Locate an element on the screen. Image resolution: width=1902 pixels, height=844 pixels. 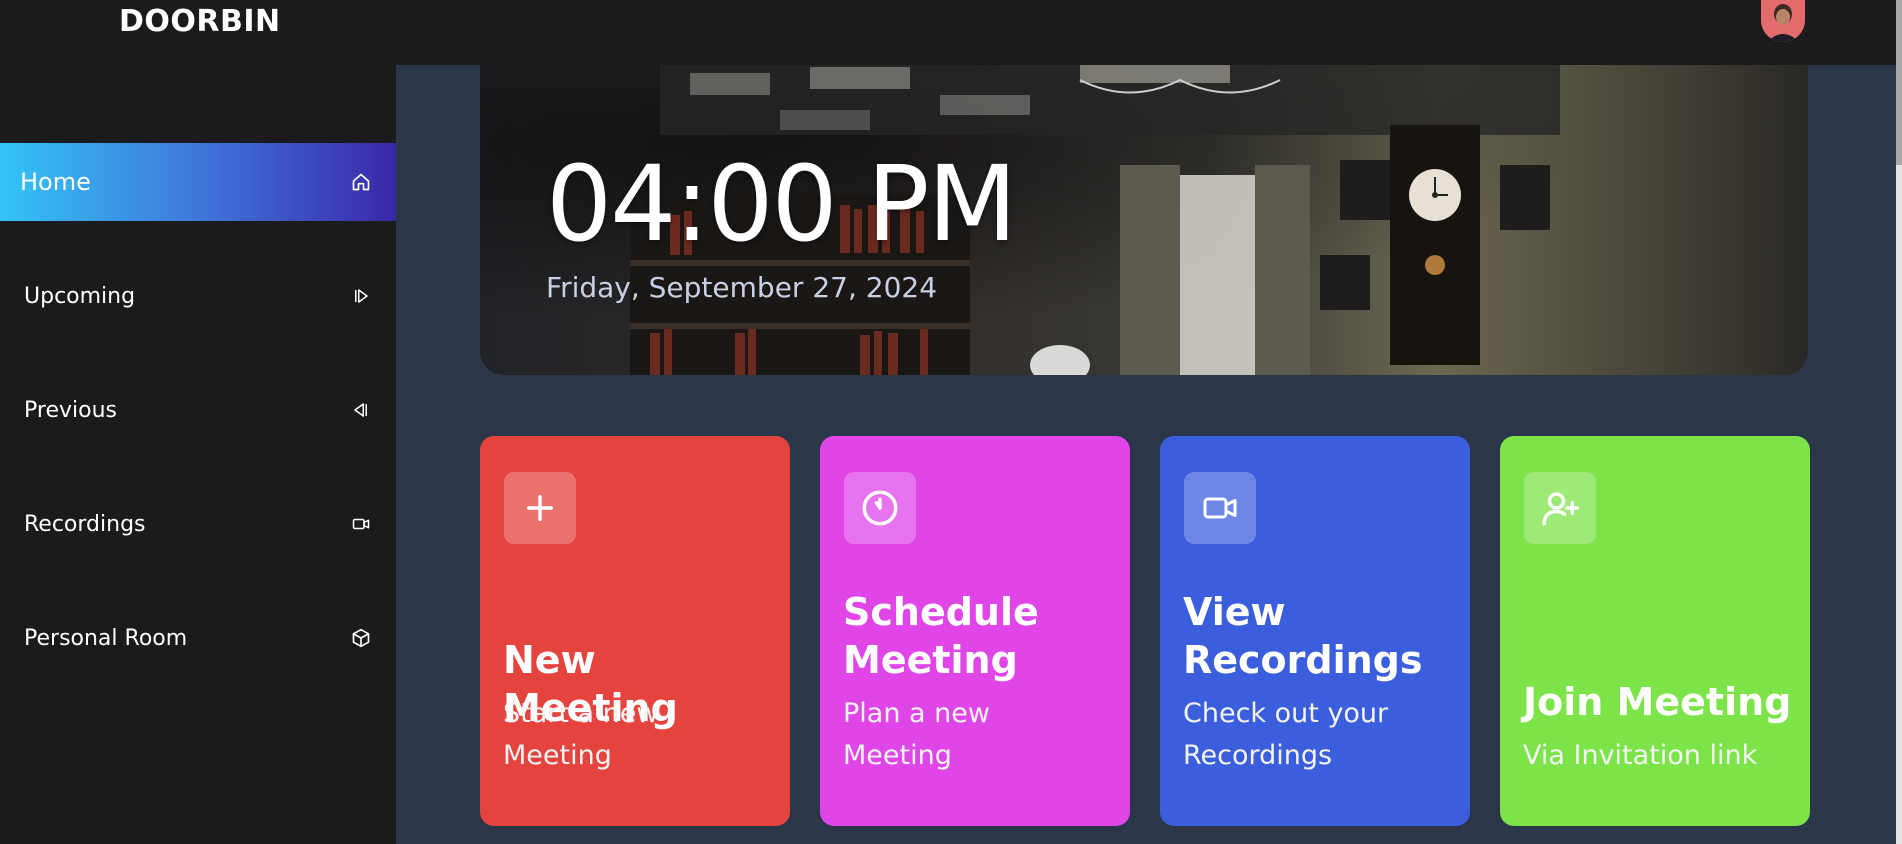
skip-back-icon is located at coordinates (361, 410).